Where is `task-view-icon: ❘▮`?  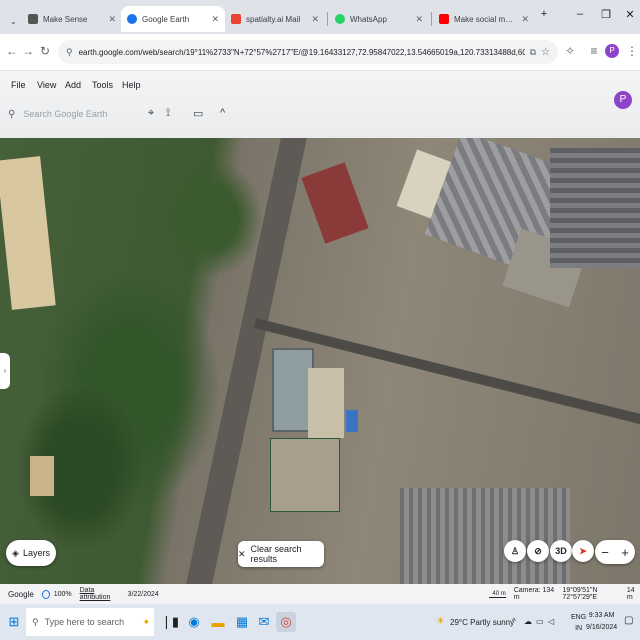
task-view-icon: ❘▮ is located at coordinates (170, 622).